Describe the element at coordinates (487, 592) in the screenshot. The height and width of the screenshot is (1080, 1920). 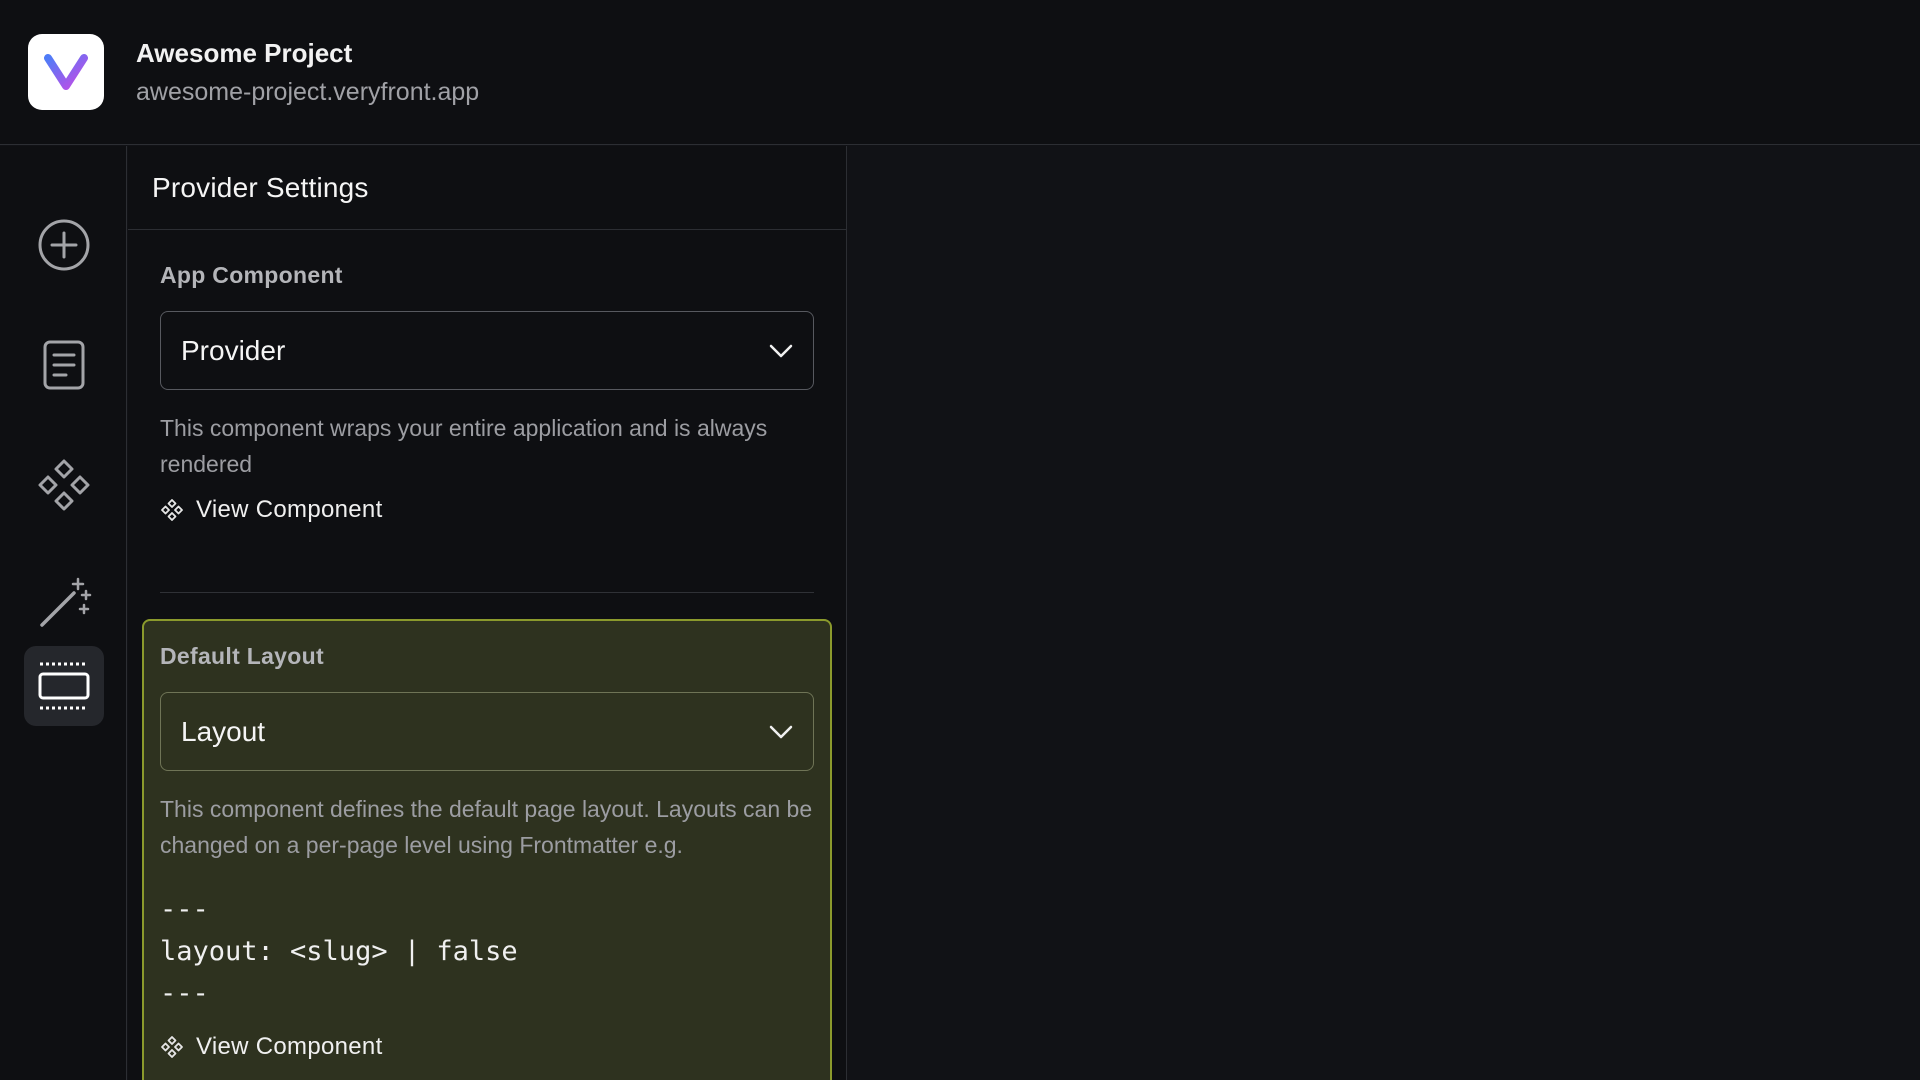
I see `section-divider` at that location.